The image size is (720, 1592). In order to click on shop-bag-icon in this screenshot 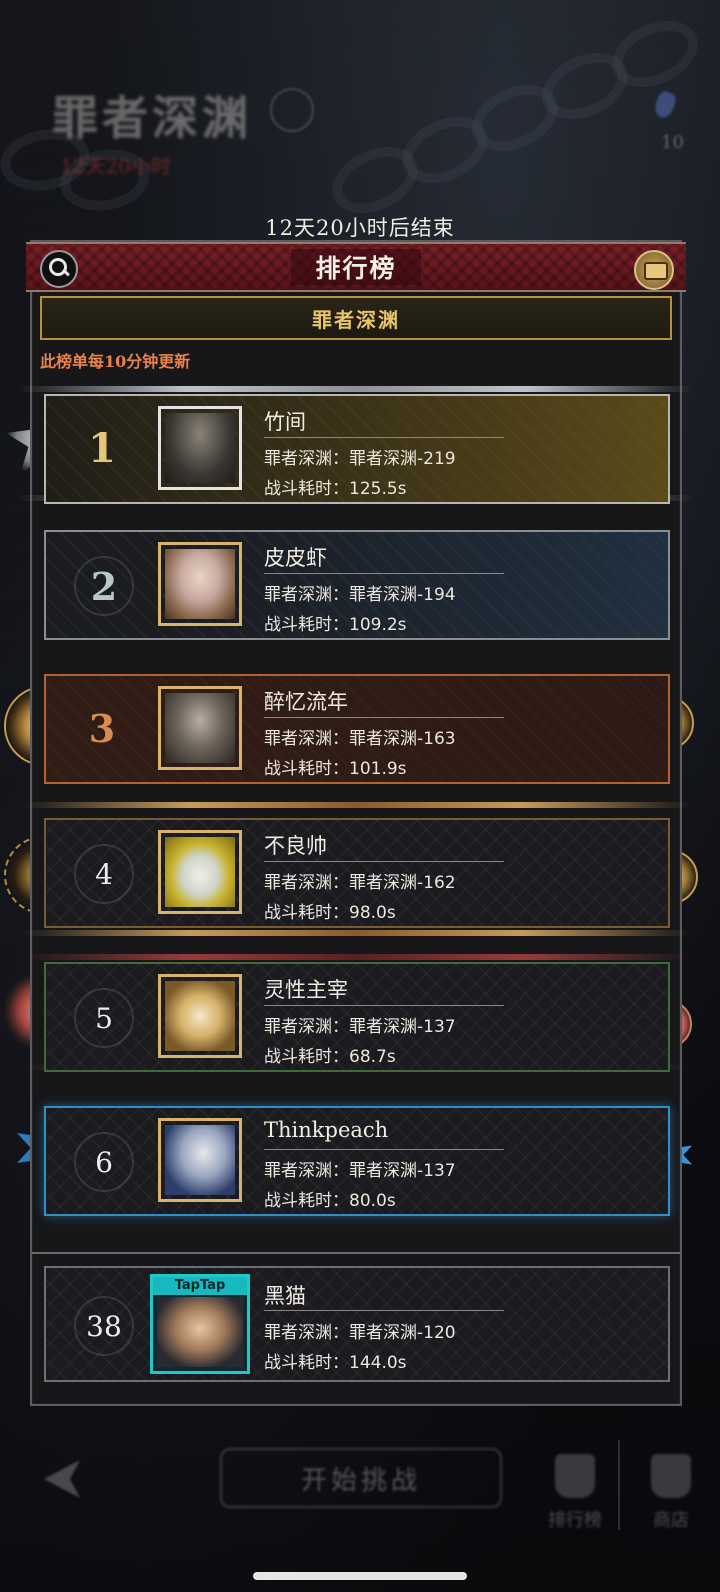, I will do `click(671, 1476)`.